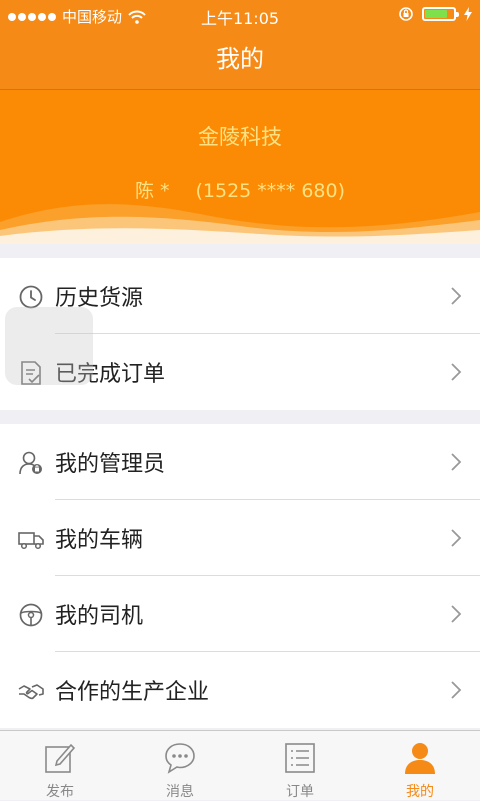  What do you see at coordinates (300, 758) in the screenshot?
I see `list-icon` at bounding box center [300, 758].